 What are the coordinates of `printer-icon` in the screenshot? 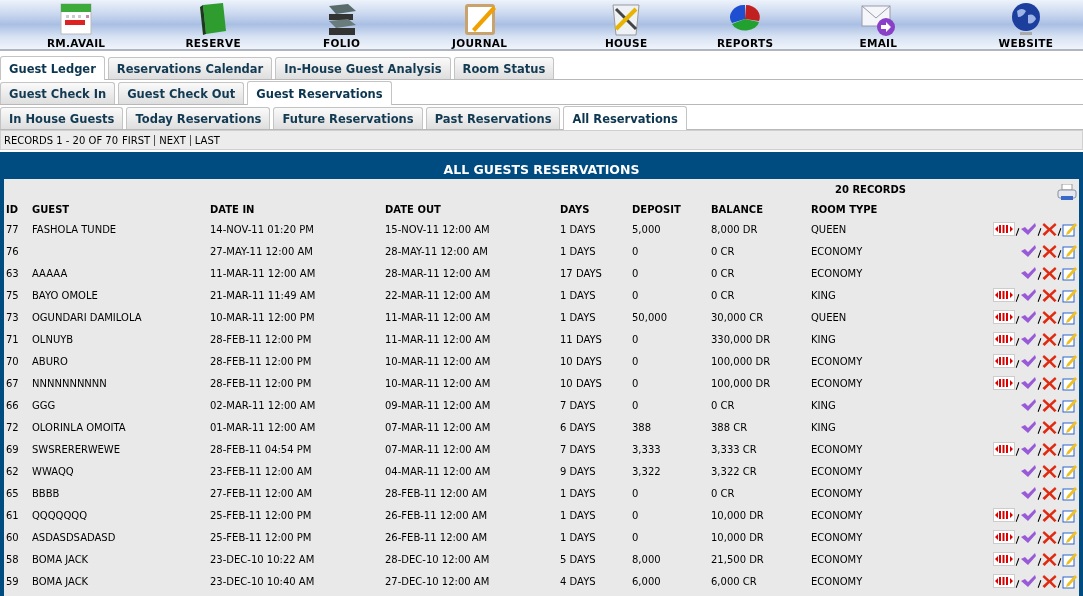 It's located at (1067, 192).